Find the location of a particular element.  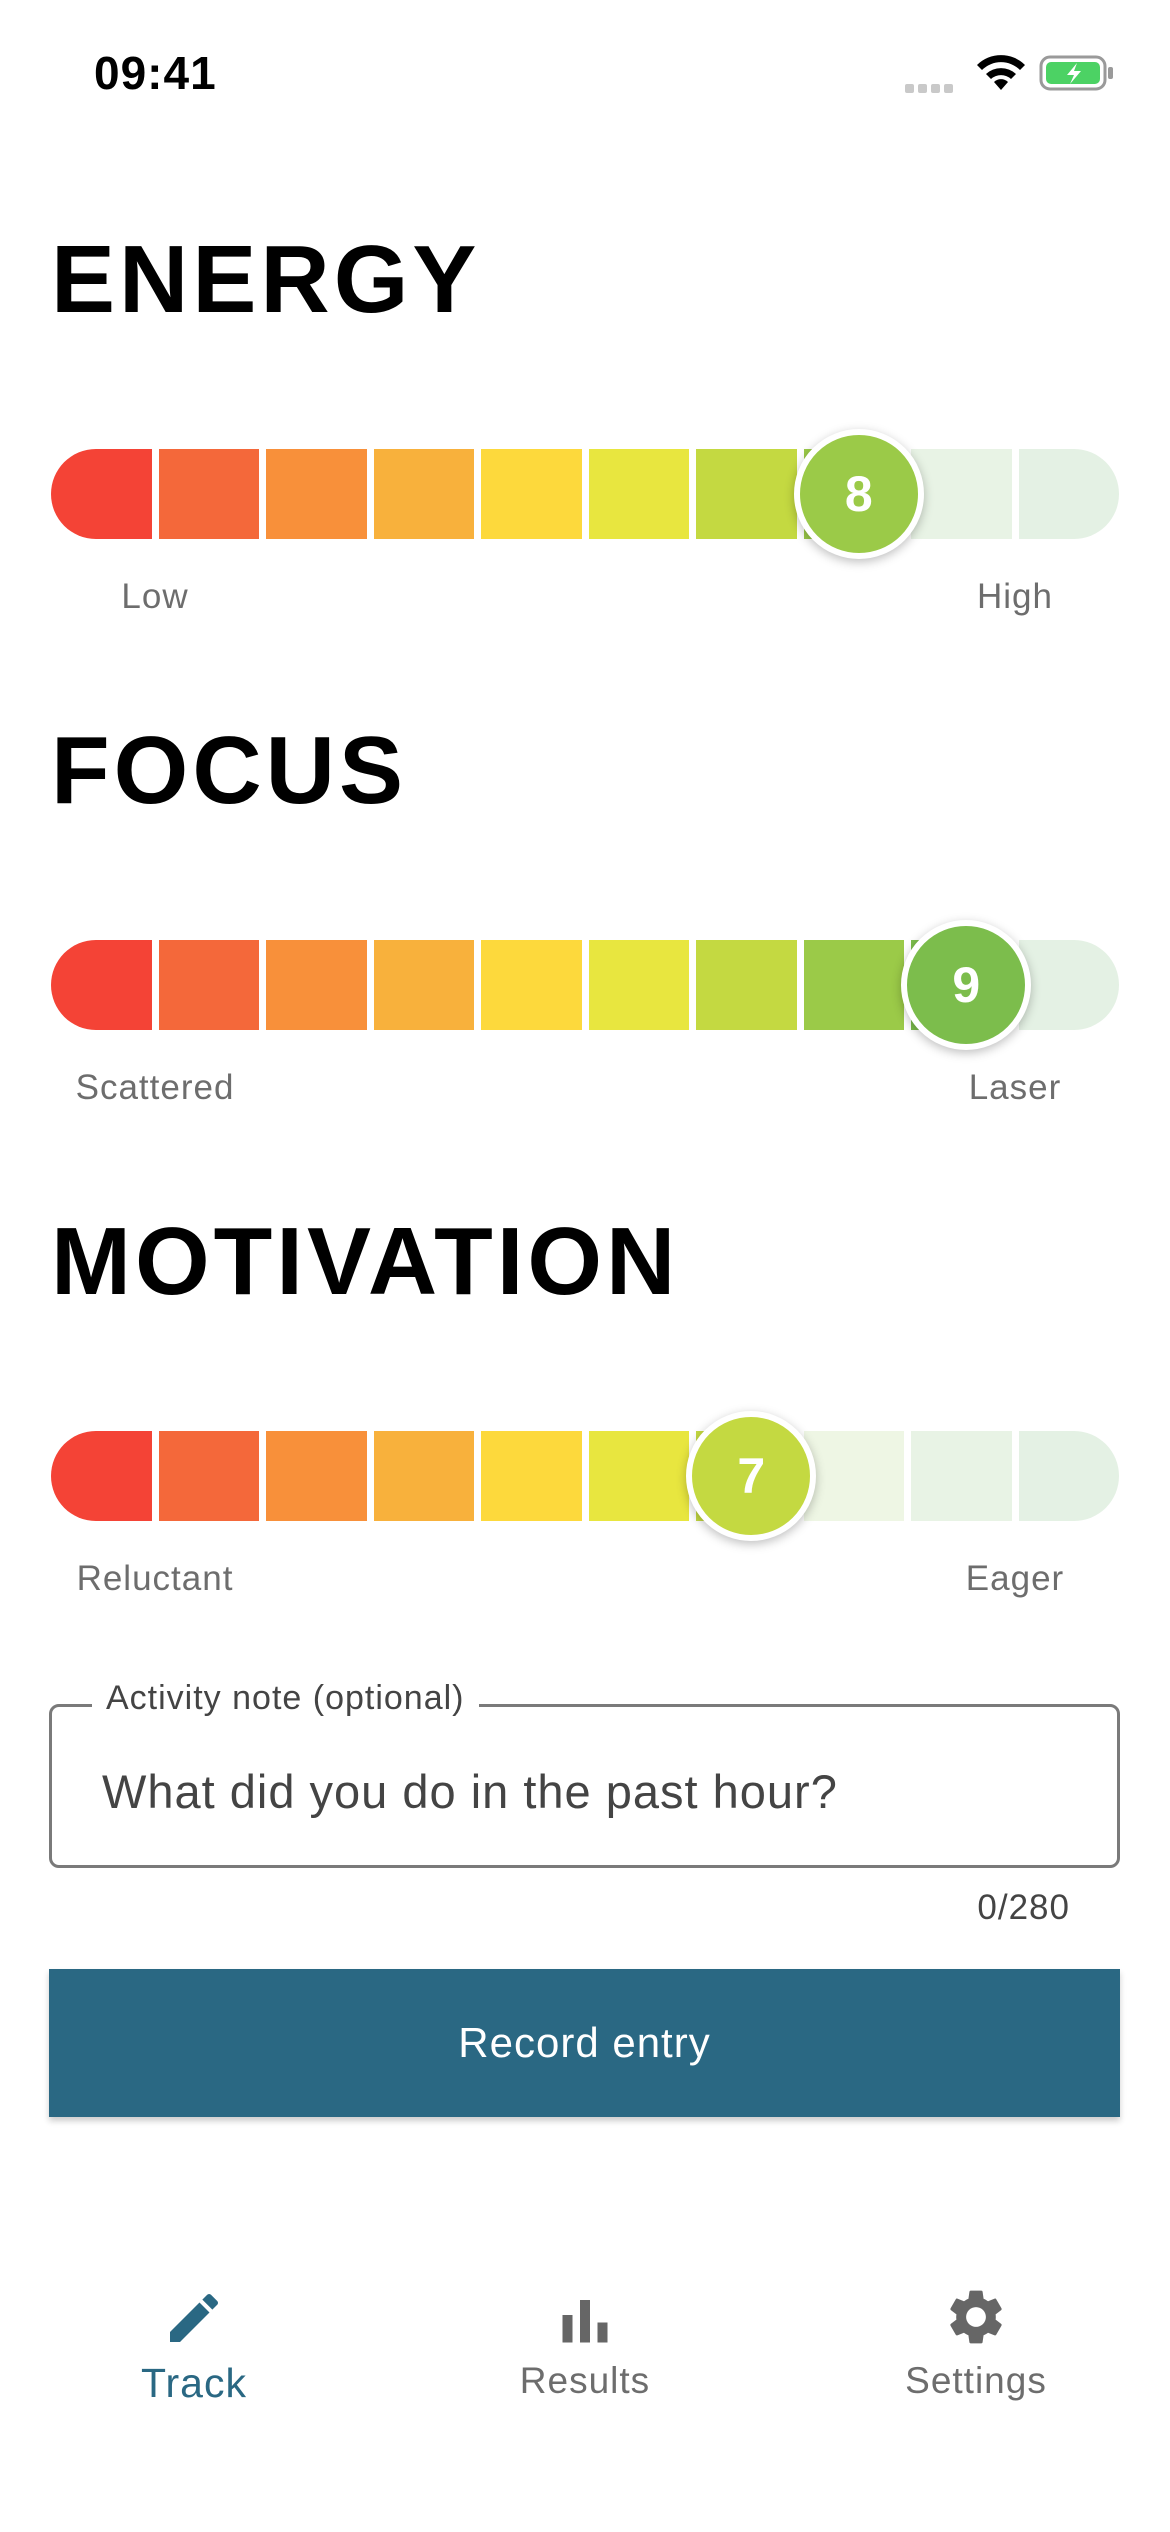

nav-item-results: Results is located at coordinates (585, 2336).